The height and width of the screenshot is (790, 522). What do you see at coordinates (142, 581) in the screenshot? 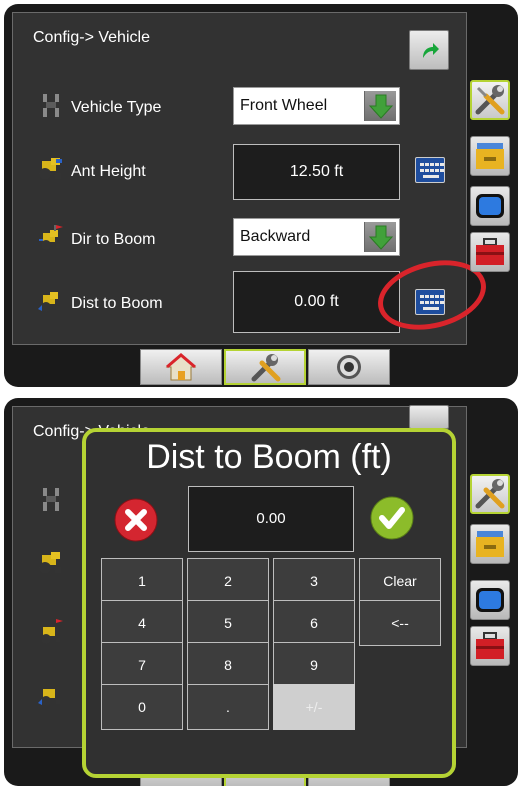
I see `key-1: 1` at bounding box center [142, 581].